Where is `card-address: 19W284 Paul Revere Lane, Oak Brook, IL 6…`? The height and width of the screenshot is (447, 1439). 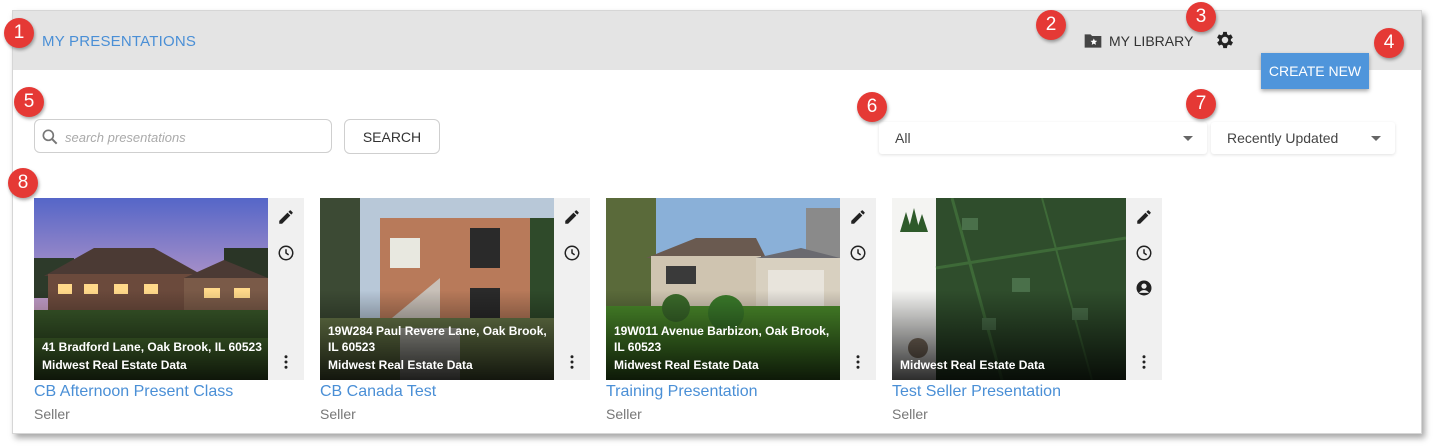
card-address: 19W284 Paul Revere Lane, Oak Brook, IL 6… is located at coordinates (437, 339).